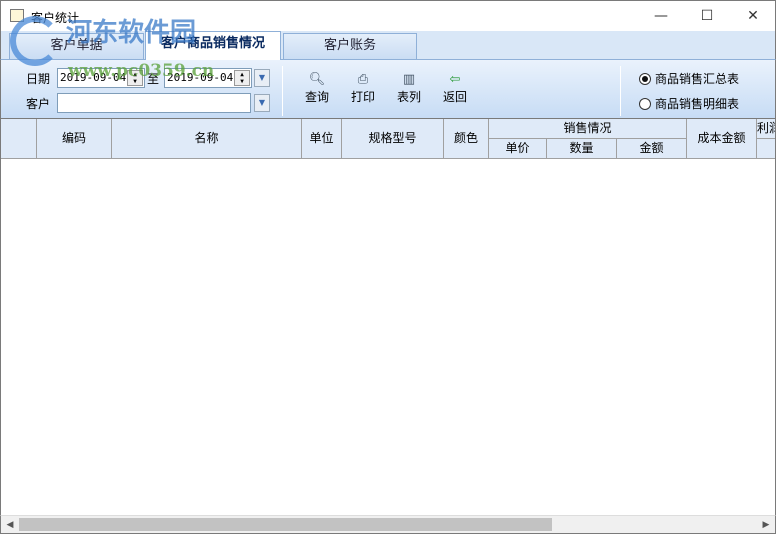  I want to click on customer-dropdown-button: ▼, so click(262, 103).